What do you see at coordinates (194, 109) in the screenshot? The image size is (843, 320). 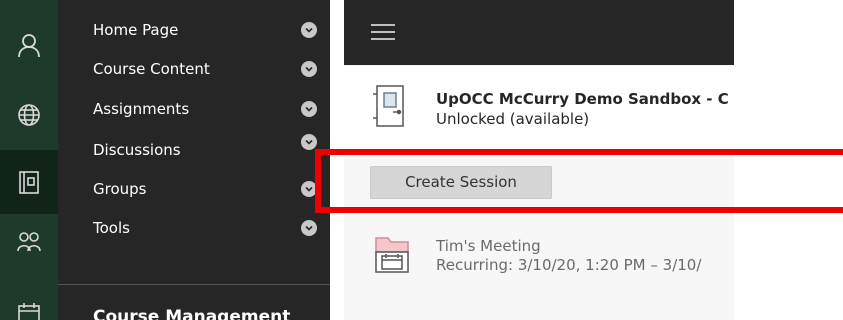 I see `menu-item-assignments: Assignments` at bounding box center [194, 109].